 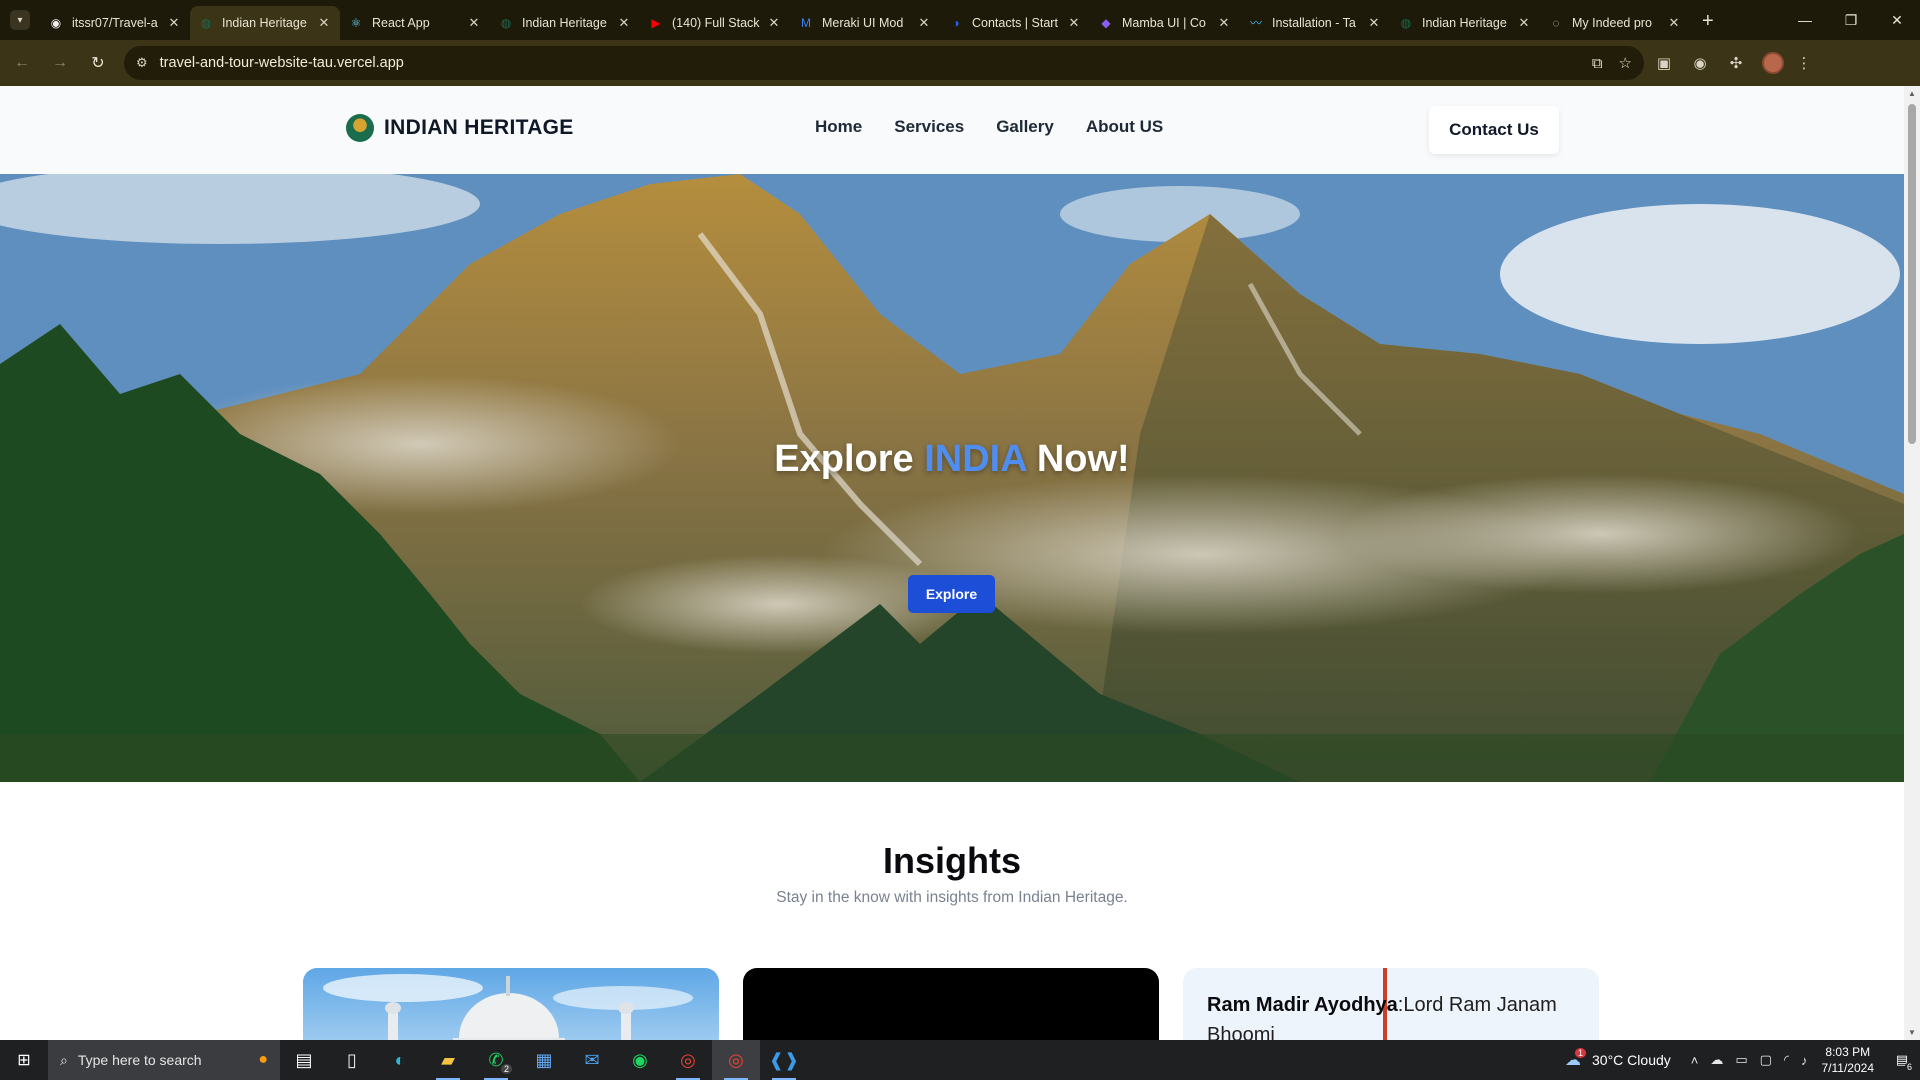 I want to click on notifications-icon: ▤ 6, so click(x=1902, y=1060).